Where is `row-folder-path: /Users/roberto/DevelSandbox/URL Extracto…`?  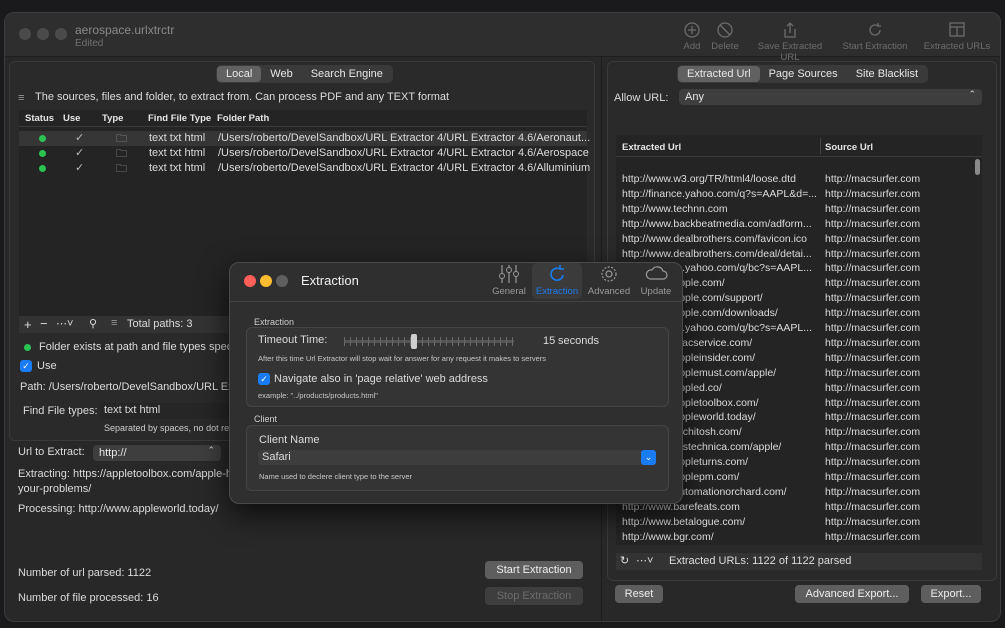
row-folder-path: /Users/roberto/DevelSandbox/URL Extracto… is located at coordinates (404, 138).